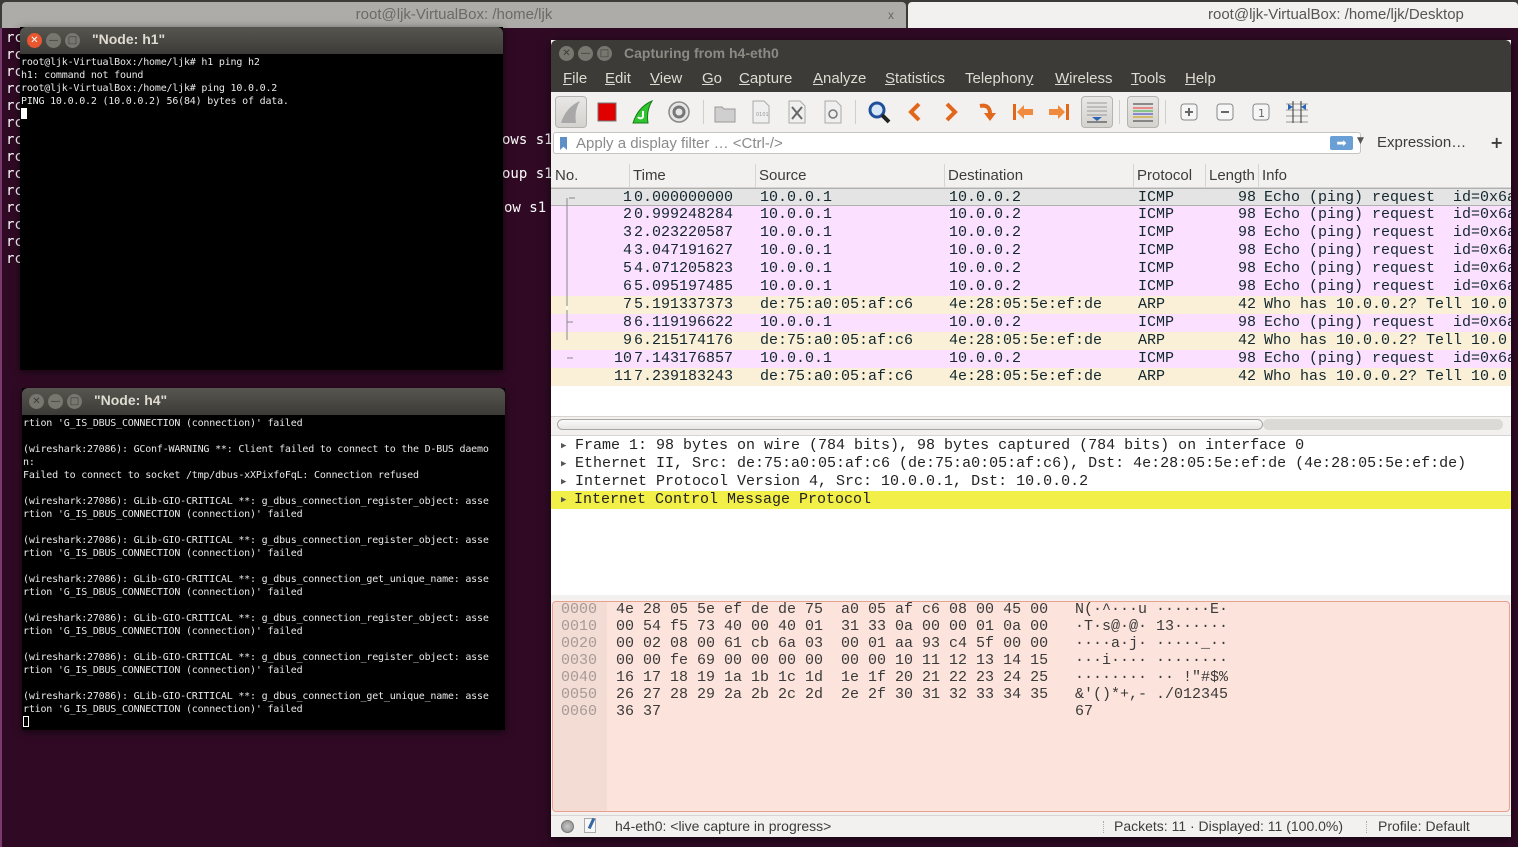  I want to click on bookmark-icon, so click(563, 143).